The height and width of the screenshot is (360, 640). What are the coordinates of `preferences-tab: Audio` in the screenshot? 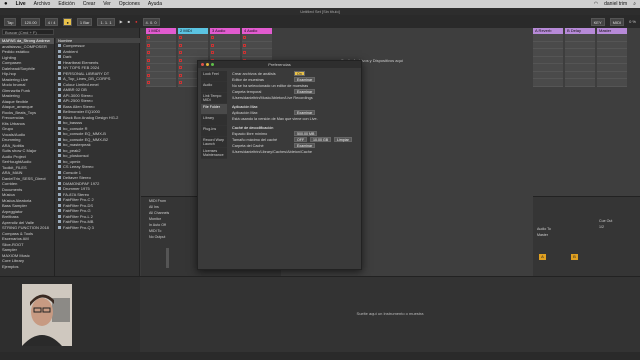 It's located at (214, 87).